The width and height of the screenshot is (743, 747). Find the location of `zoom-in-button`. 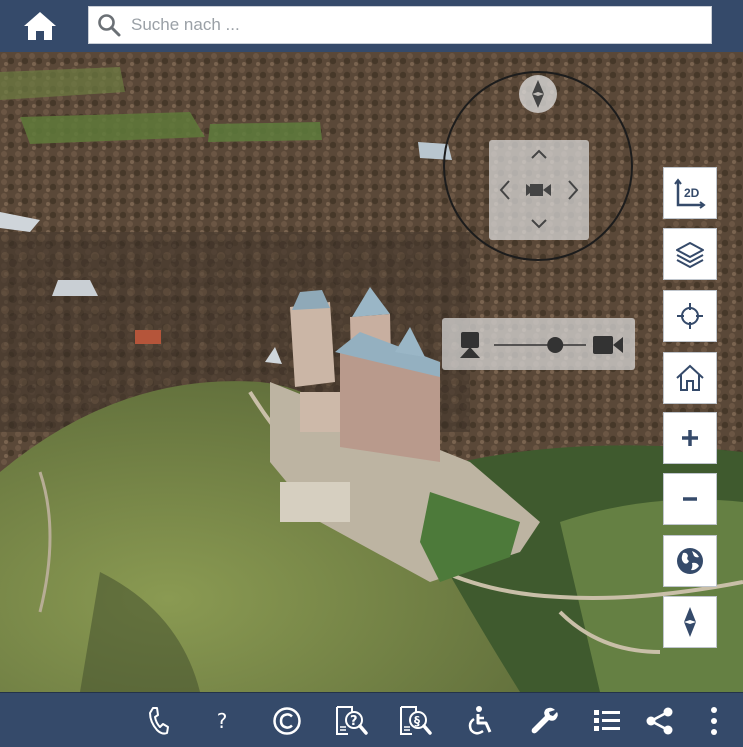

zoom-in-button is located at coordinates (690, 438).